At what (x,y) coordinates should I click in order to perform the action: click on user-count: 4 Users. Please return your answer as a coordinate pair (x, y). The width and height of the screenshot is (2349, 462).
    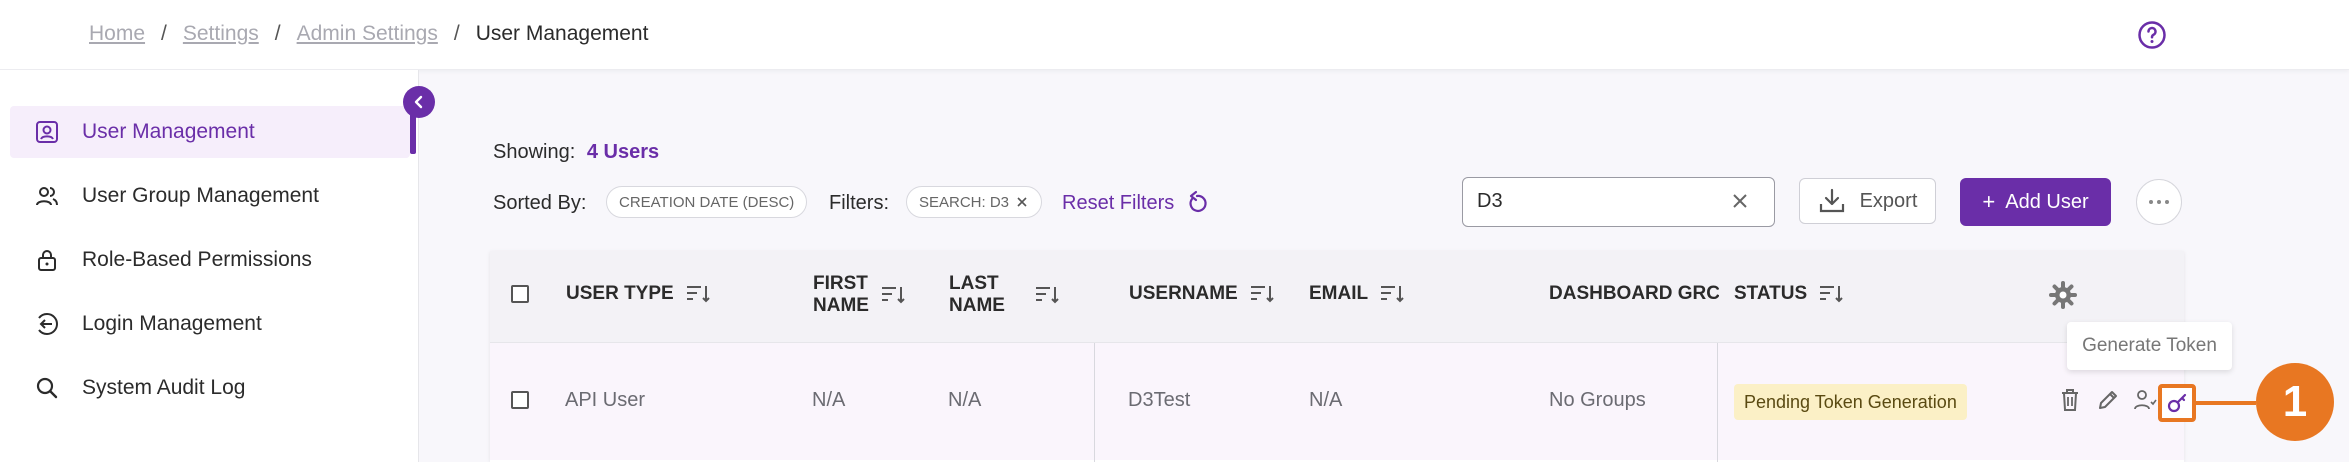
    Looking at the image, I should click on (623, 152).